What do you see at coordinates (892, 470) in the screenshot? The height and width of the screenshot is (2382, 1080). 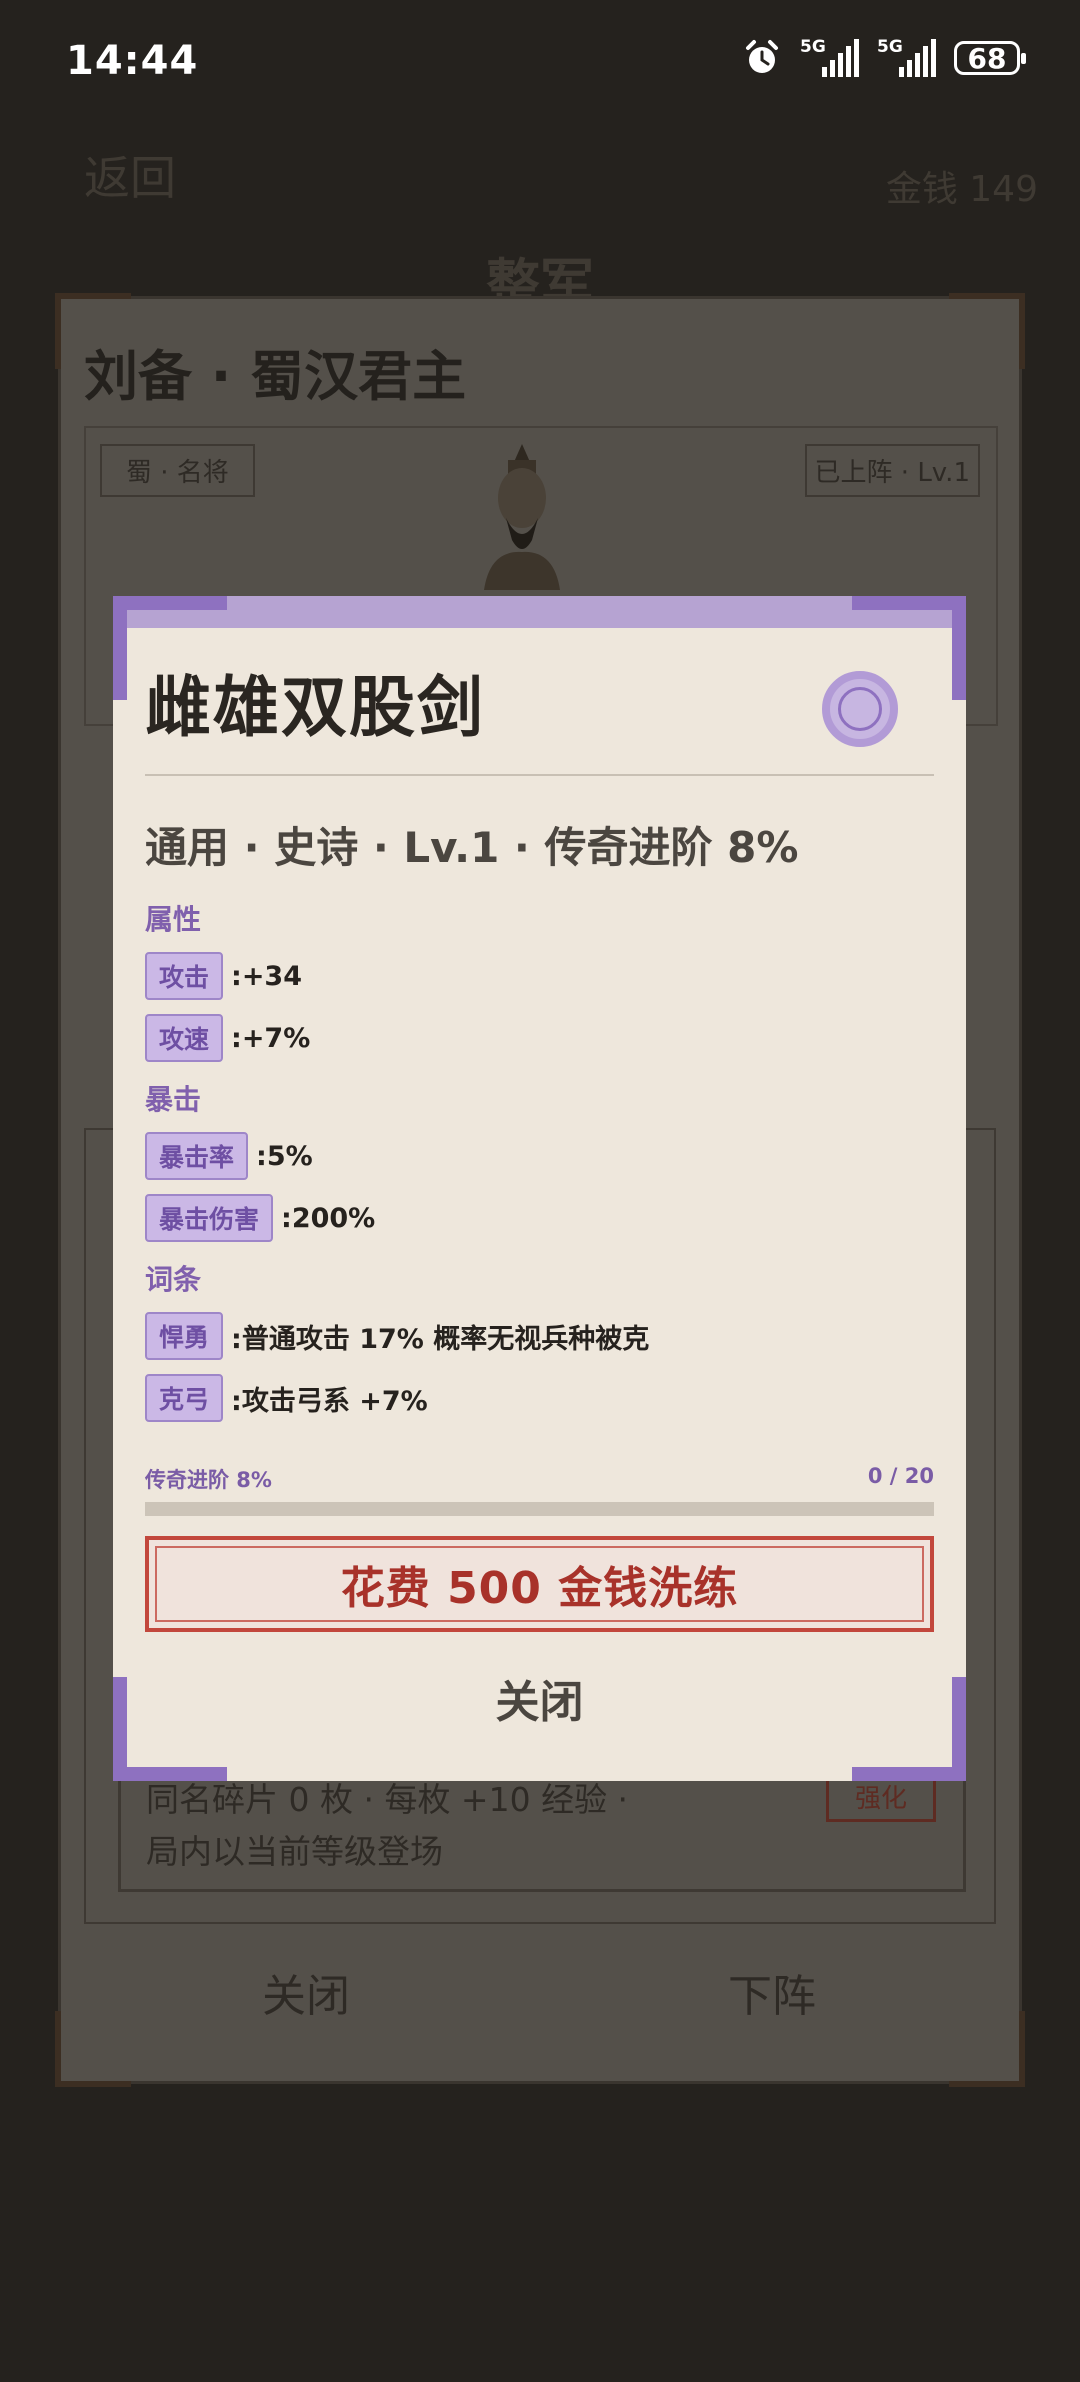 I see `status-badge: 已上阵 · Lv.1` at bounding box center [892, 470].